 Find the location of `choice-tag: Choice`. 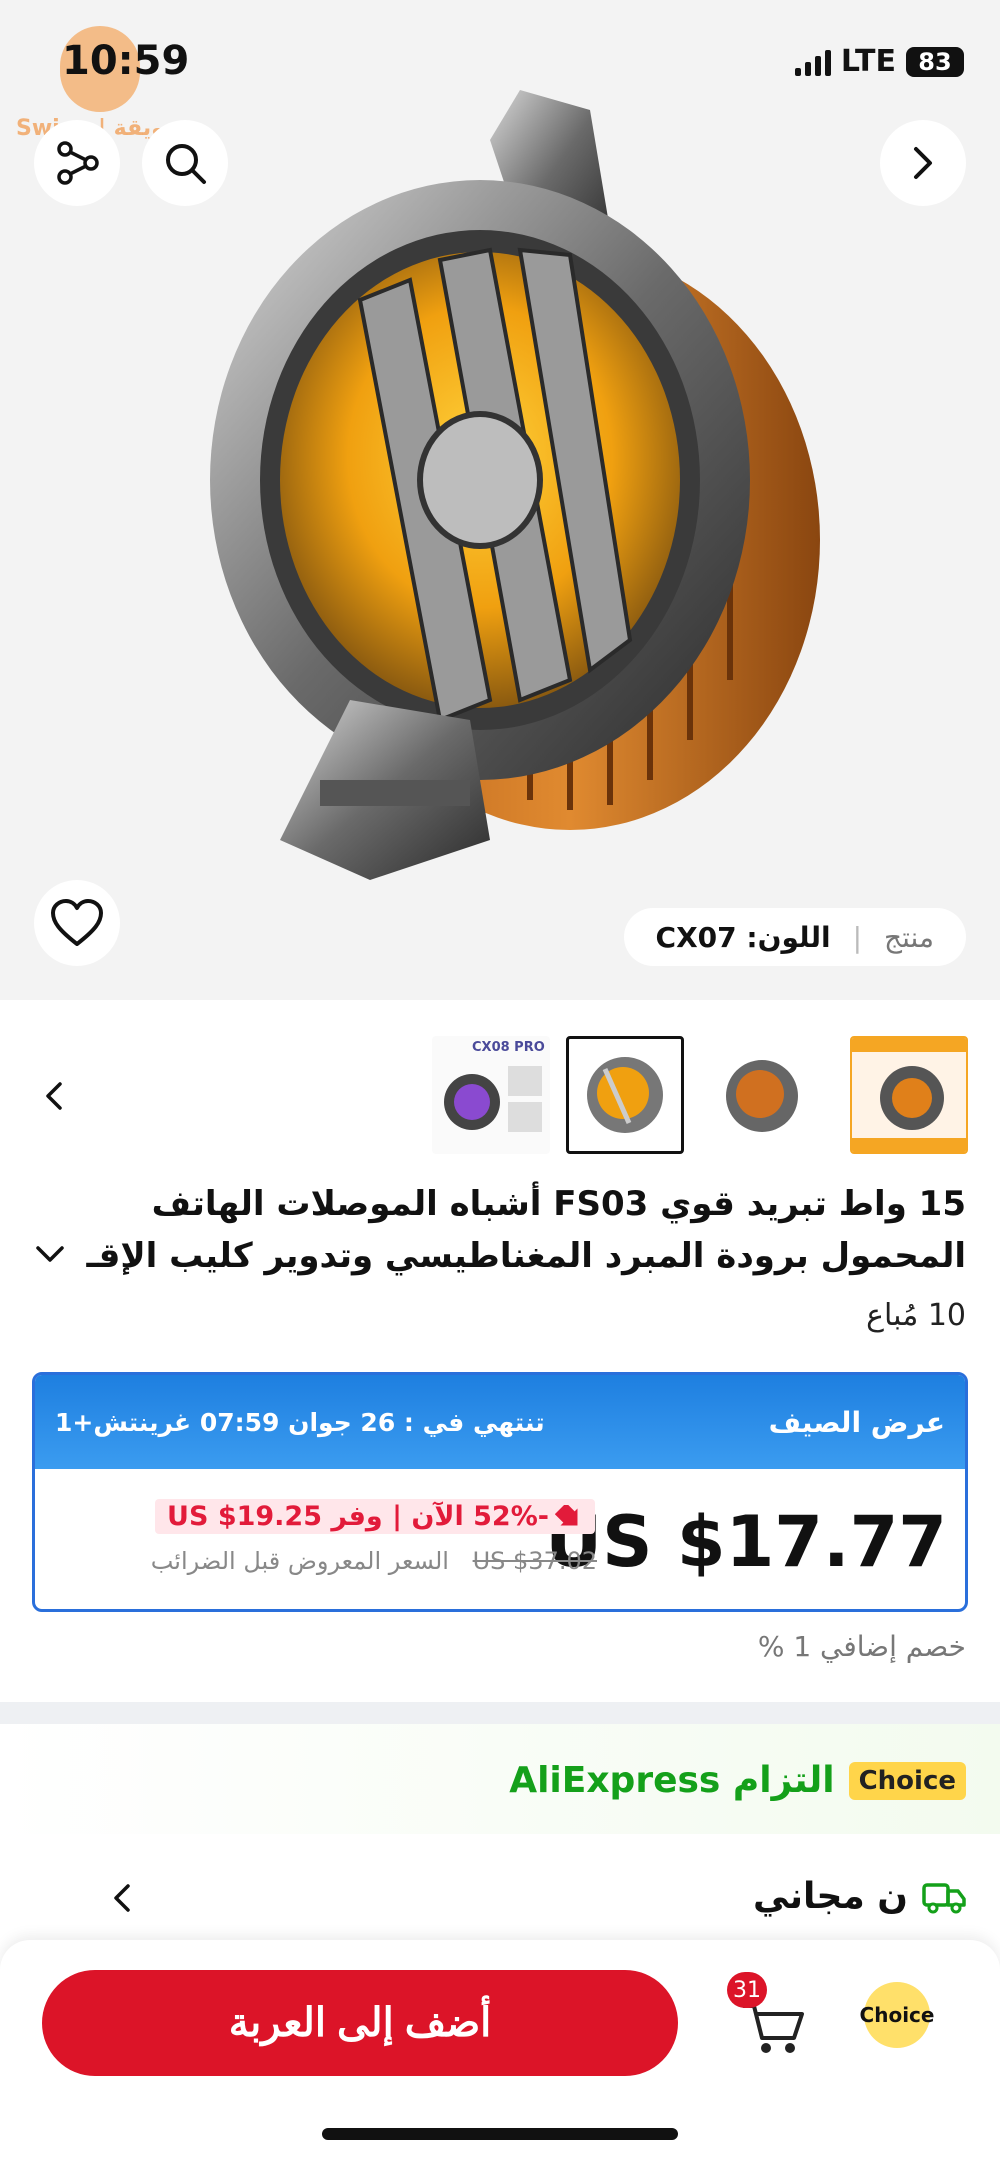

choice-tag: Choice is located at coordinates (907, 1780).